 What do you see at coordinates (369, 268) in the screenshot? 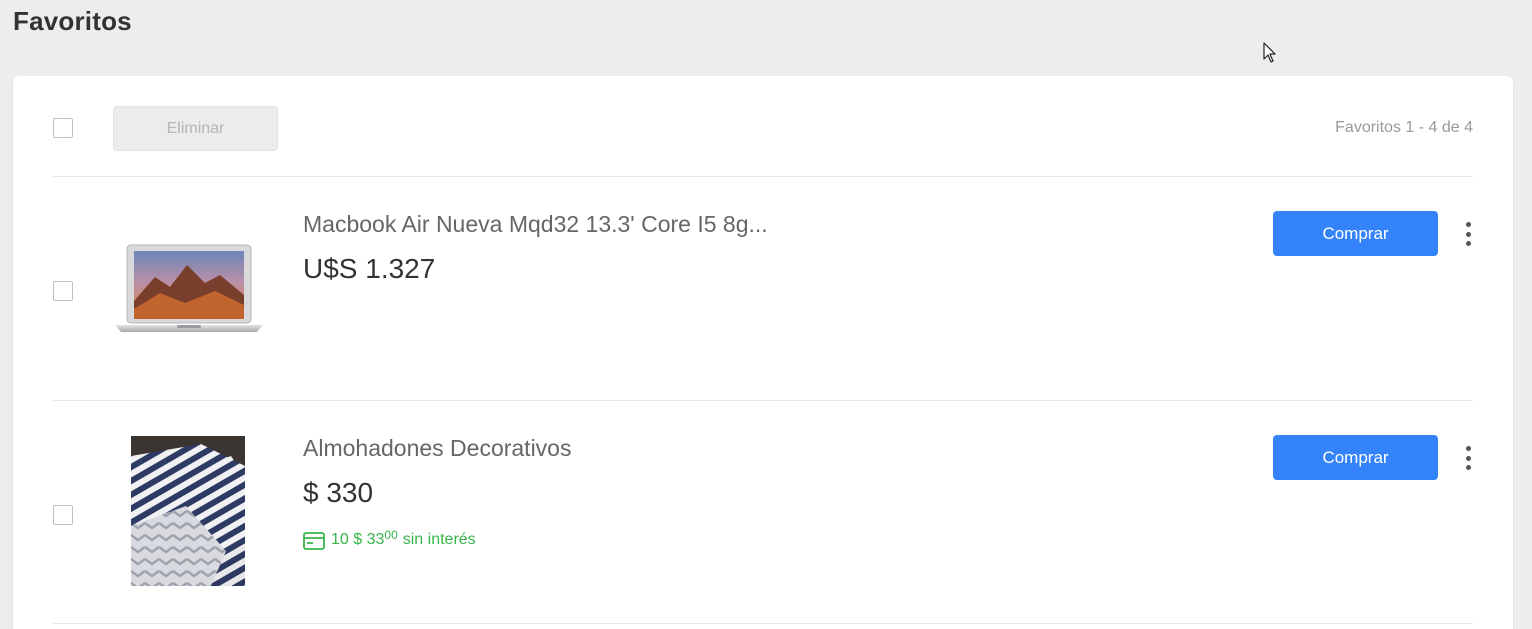
I see `item-price: U$S 1.327` at bounding box center [369, 268].